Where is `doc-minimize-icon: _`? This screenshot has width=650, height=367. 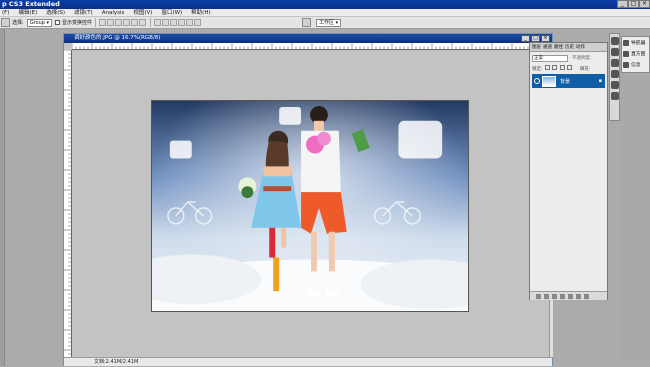
doc-minimize-icon: _ is located at coordinates (525, 38).